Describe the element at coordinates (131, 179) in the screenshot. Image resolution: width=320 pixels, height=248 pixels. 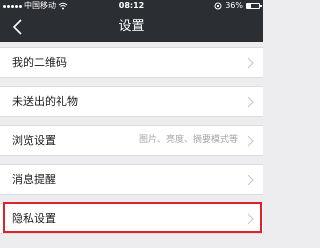
I see `settings-row-notifications: 消息提醒` at that location.